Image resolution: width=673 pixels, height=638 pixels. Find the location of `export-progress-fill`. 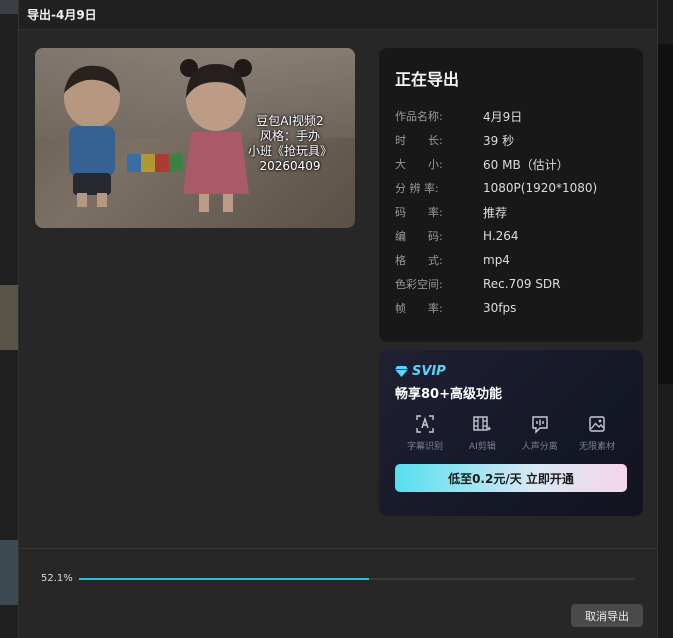

export-progress-fill is located at coordinates (224, 579).